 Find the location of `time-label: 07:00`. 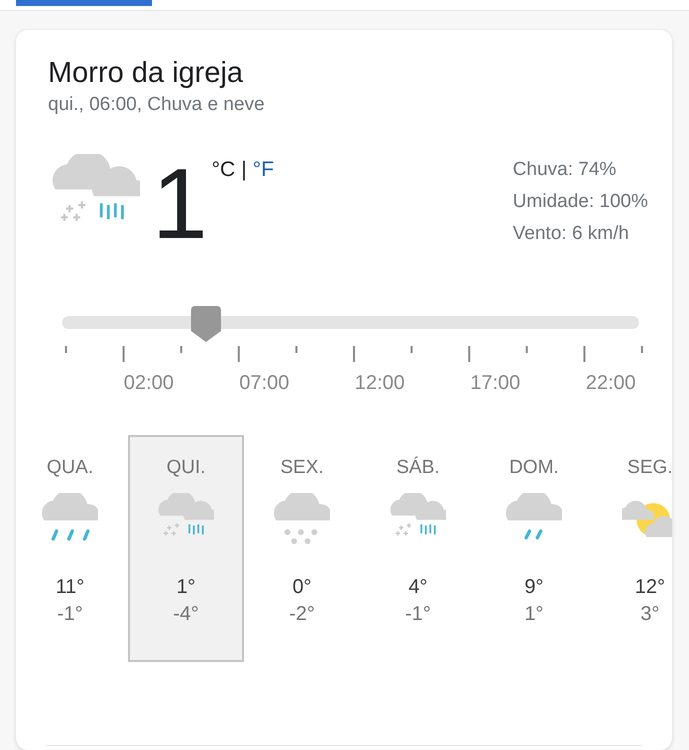

time-label: 07:00 is located at coordinates (264, 383).